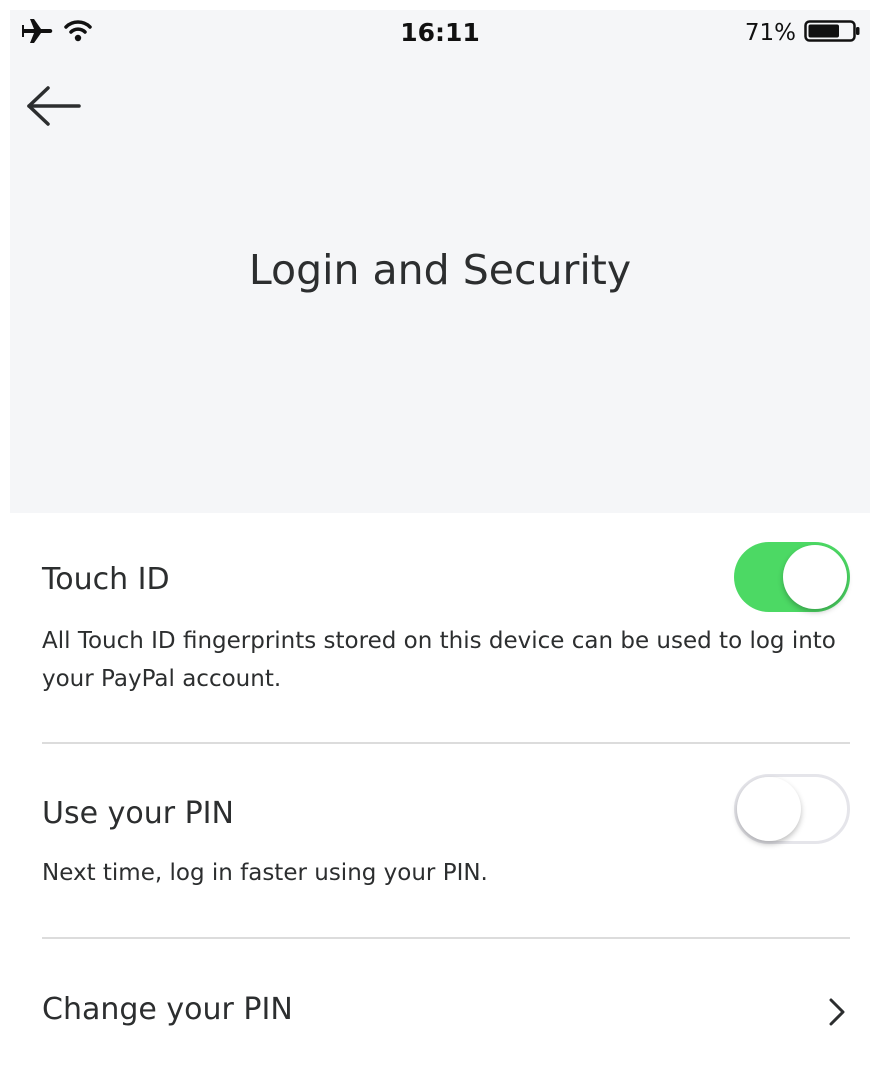 The height and width of the screenshot is (1074, 870). Describe the element at coordinates (54, 106) in the screenshot. I see `back-button` at that location.